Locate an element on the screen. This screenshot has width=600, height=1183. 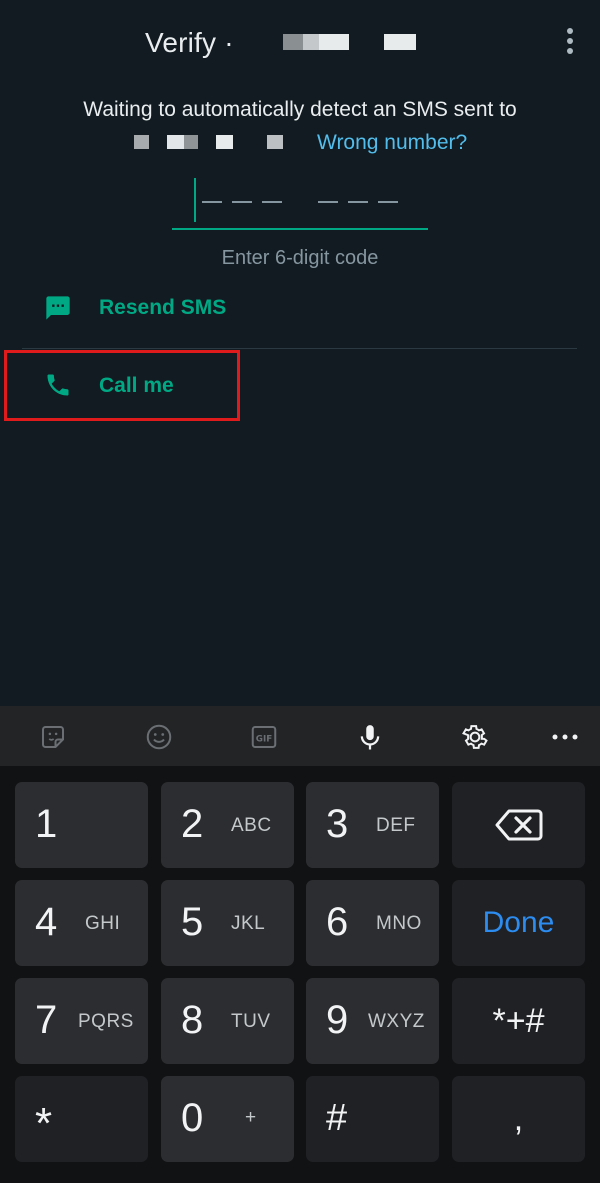
key-digit: 7 is located at coordinates (46, 1020).